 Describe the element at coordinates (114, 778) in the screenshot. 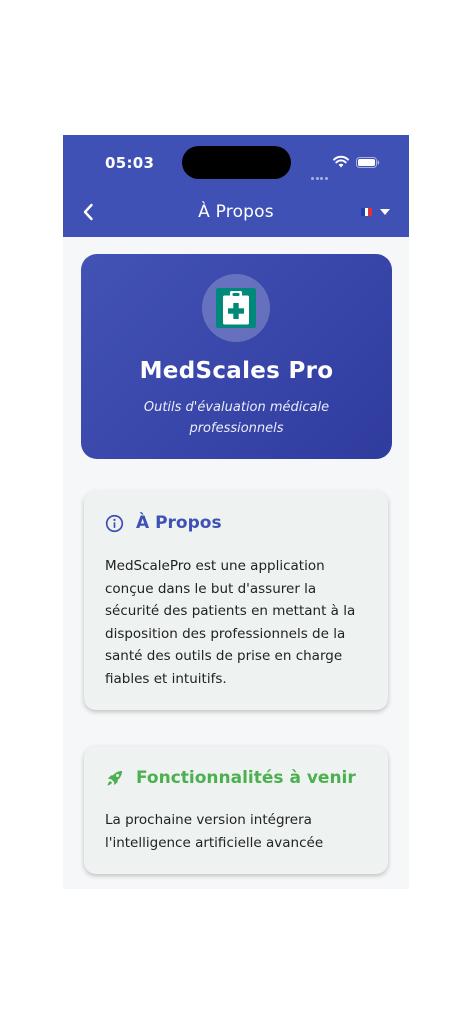

I see `rocket-icon` at that location.